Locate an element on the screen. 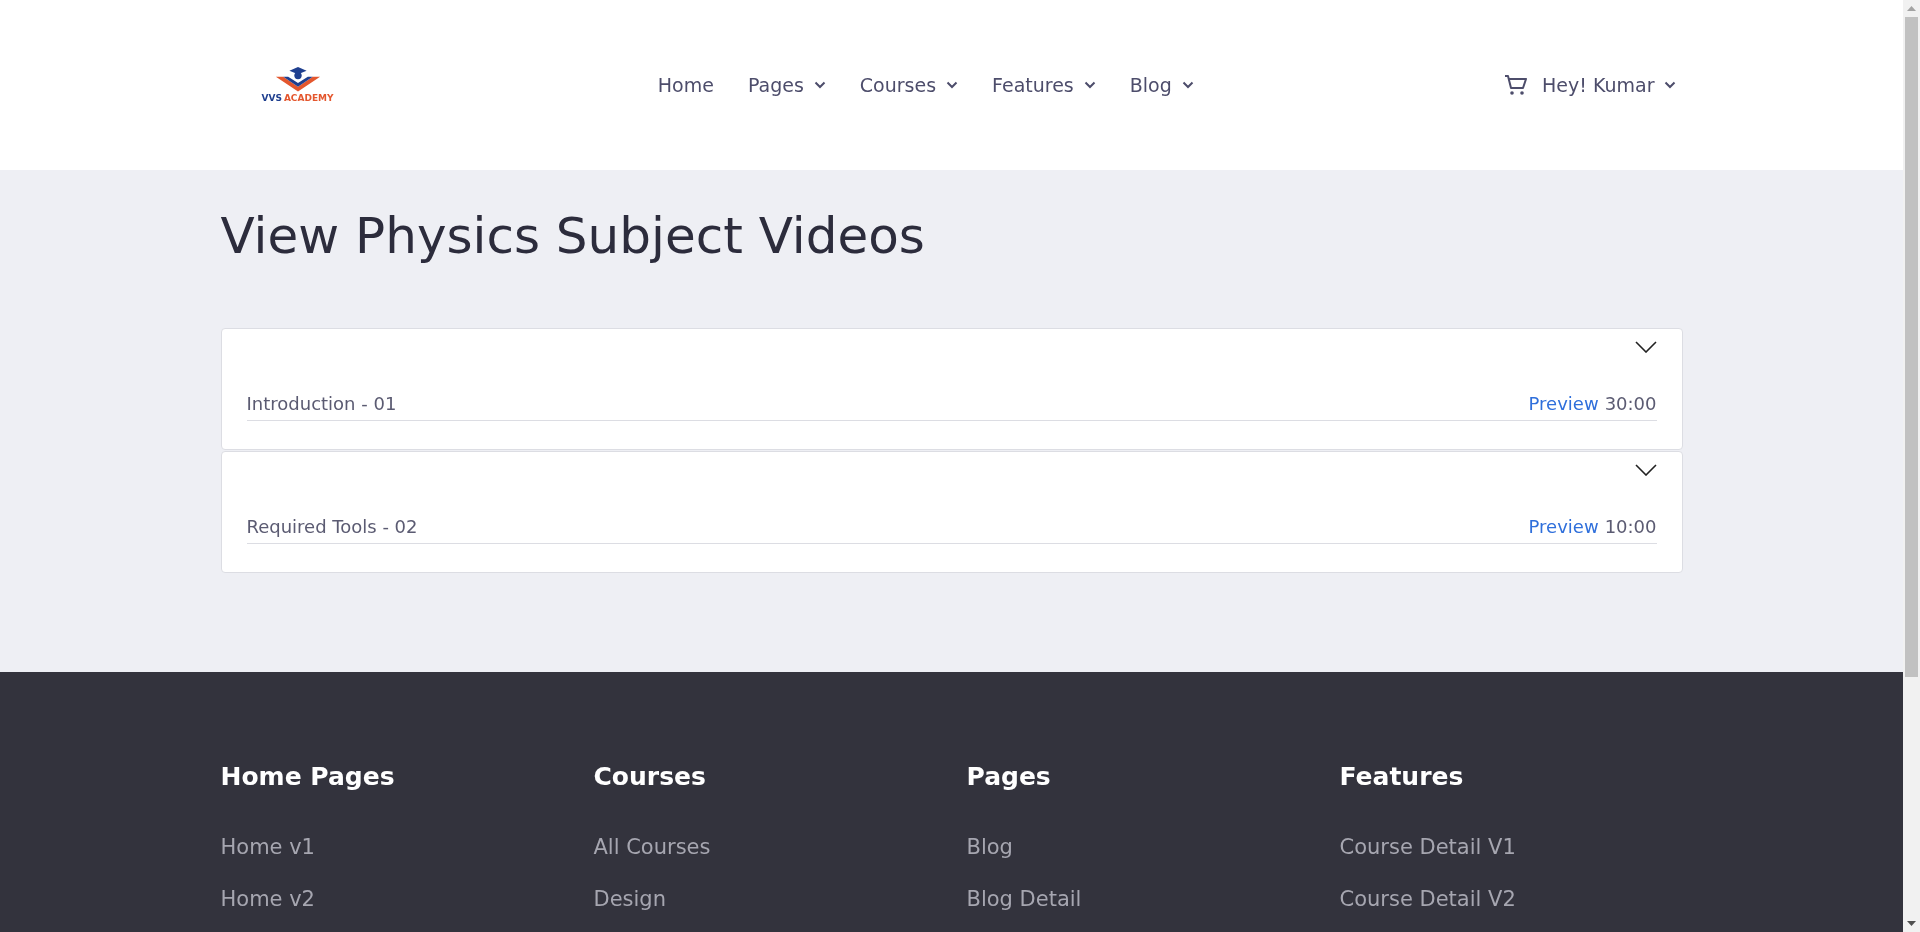  footer-heading: Features is located at coordinates (1401, 776).